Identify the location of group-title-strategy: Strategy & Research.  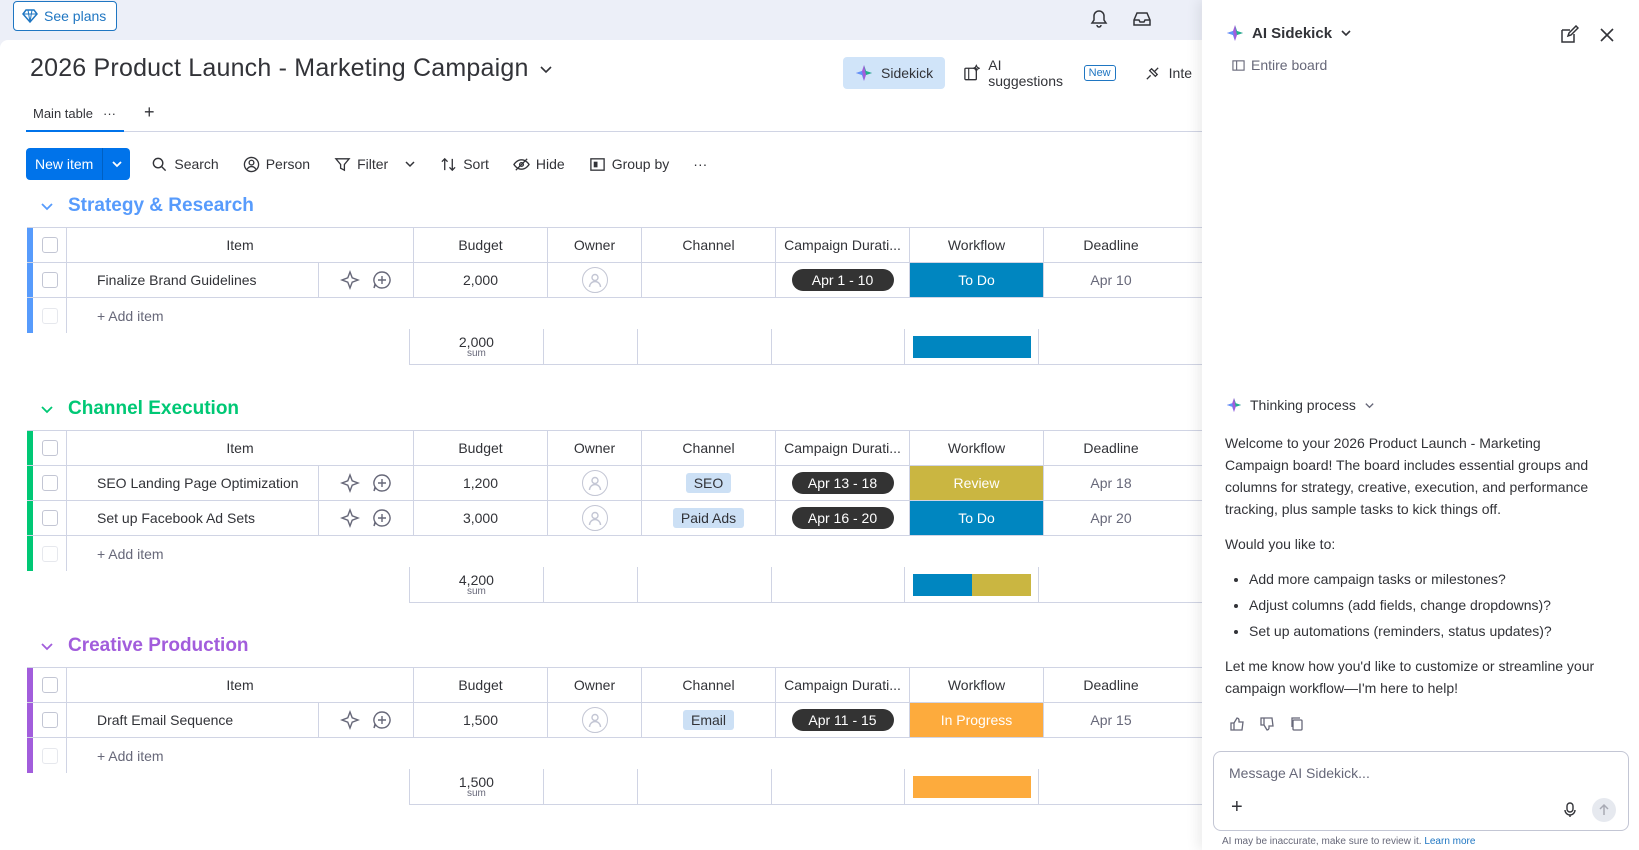
(161, 206).